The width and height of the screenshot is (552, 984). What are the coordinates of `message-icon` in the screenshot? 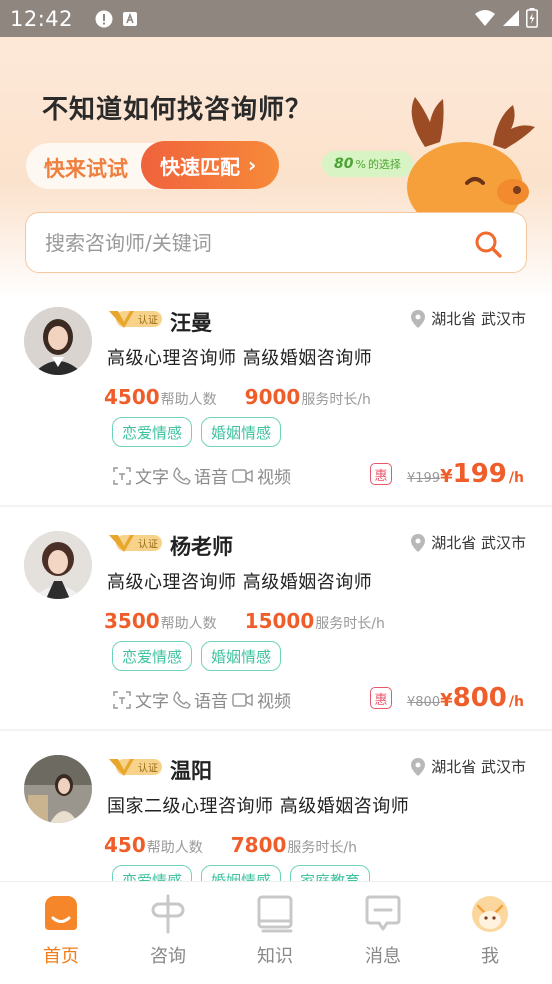 It's located at (383, 913).